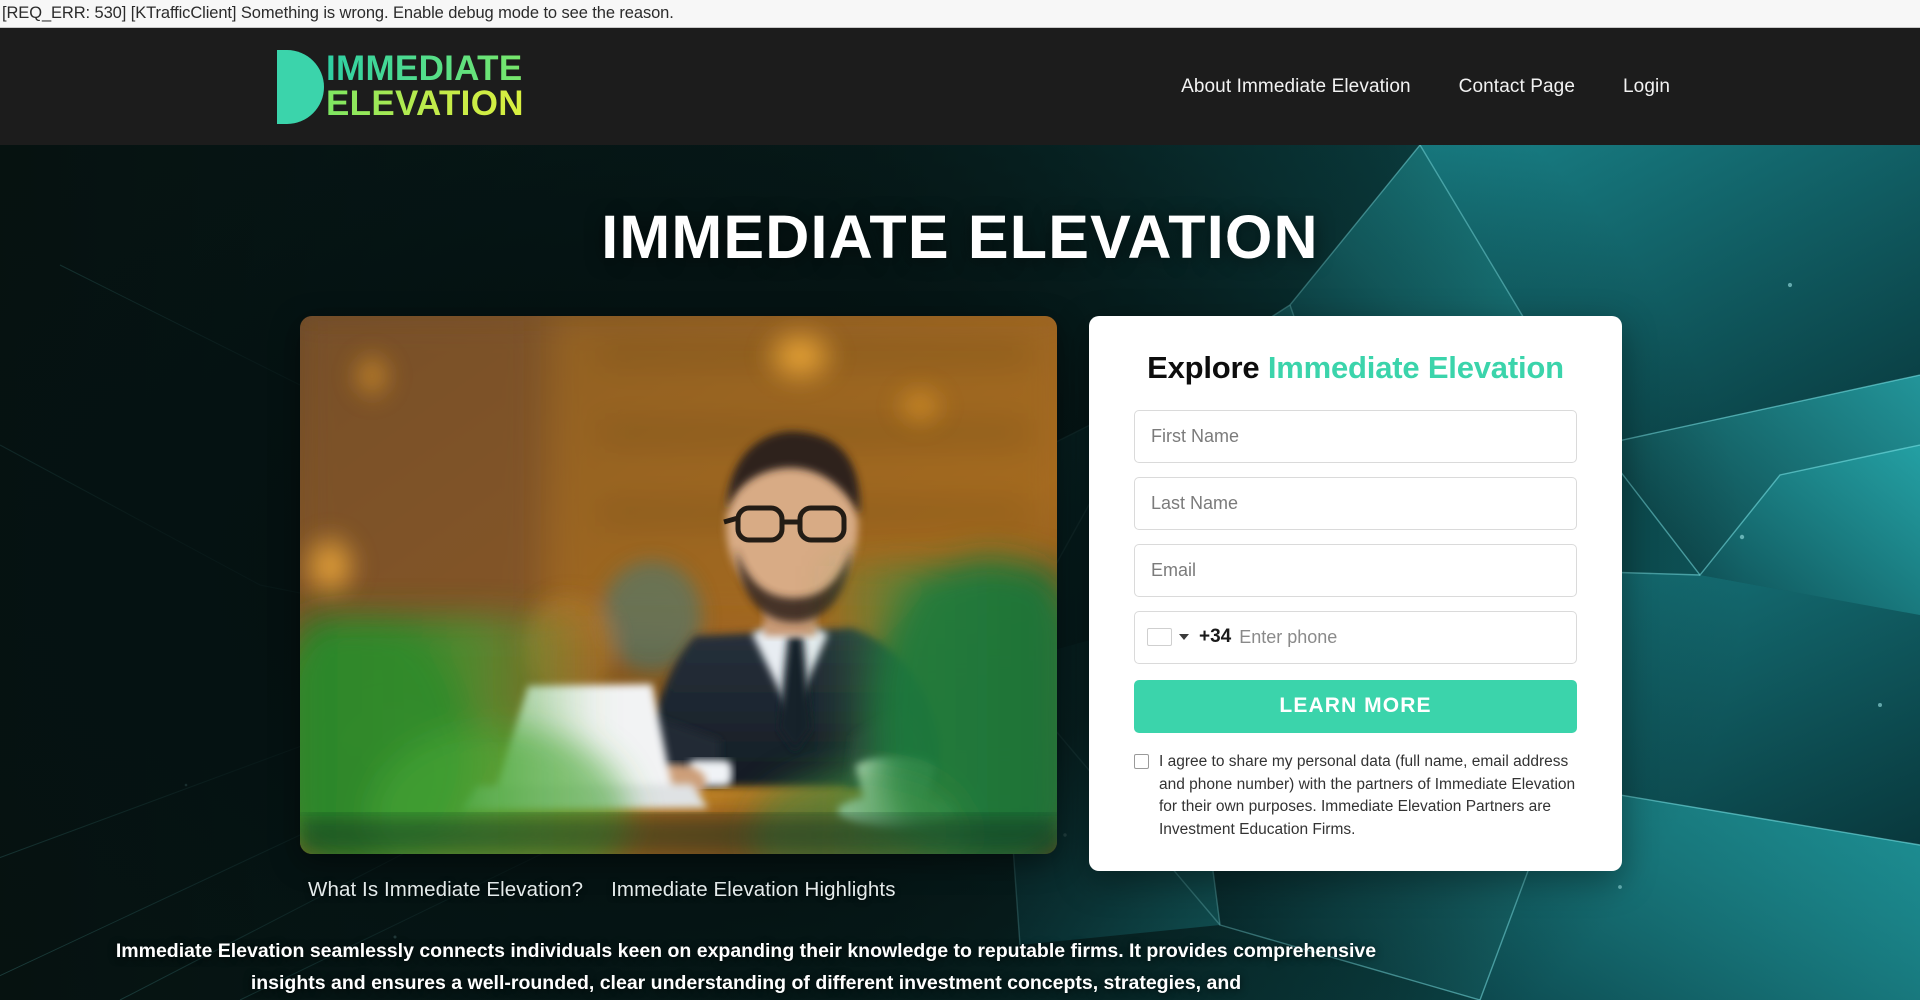 The width and height of the screenshot is (1920, 1000). What do you see at coordinates (1355, 570) in the screenshot?
I see `email-input` at bounding box center [1355, 570].